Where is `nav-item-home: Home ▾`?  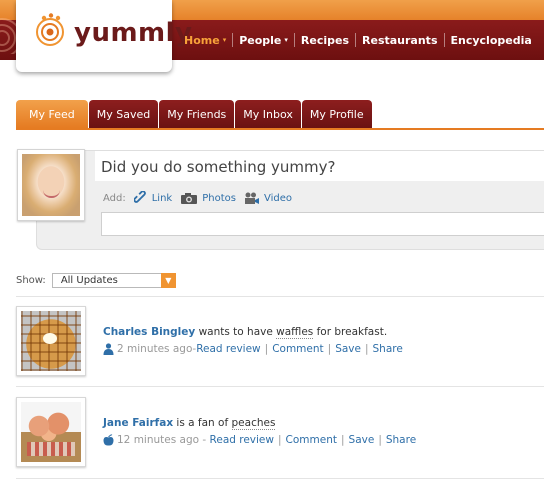
nav-item-home: Home ▾ is located at coordinates (205, 40).